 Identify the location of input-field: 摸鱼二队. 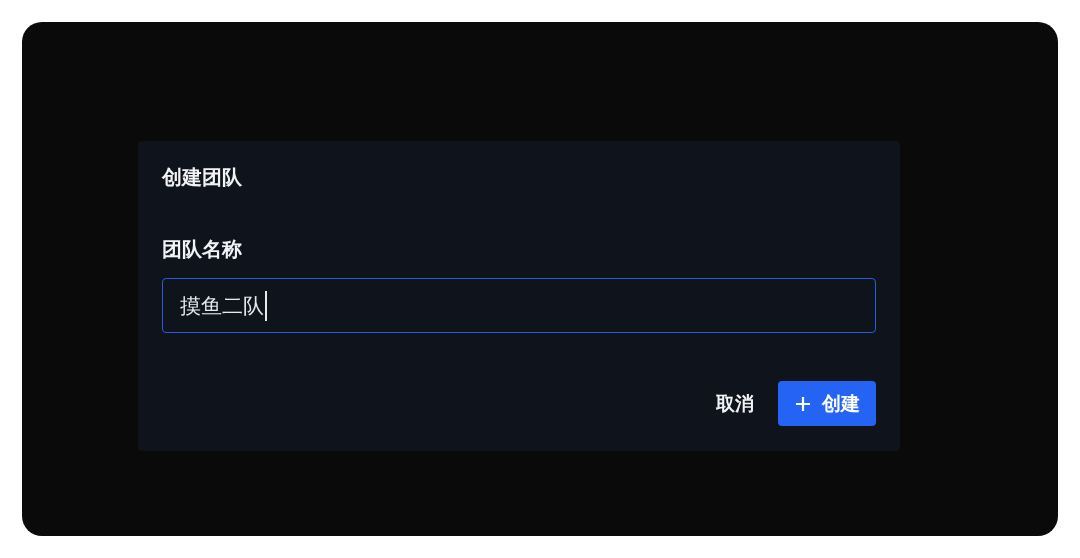
(519, 305).